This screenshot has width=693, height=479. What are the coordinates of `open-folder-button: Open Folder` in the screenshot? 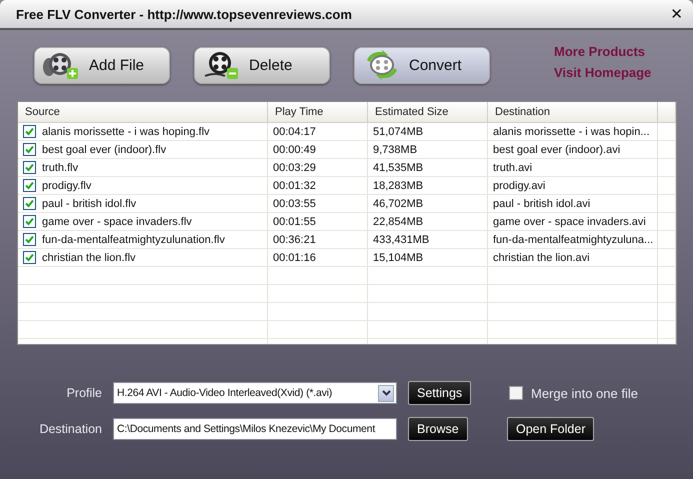 It's located at (550, 429).